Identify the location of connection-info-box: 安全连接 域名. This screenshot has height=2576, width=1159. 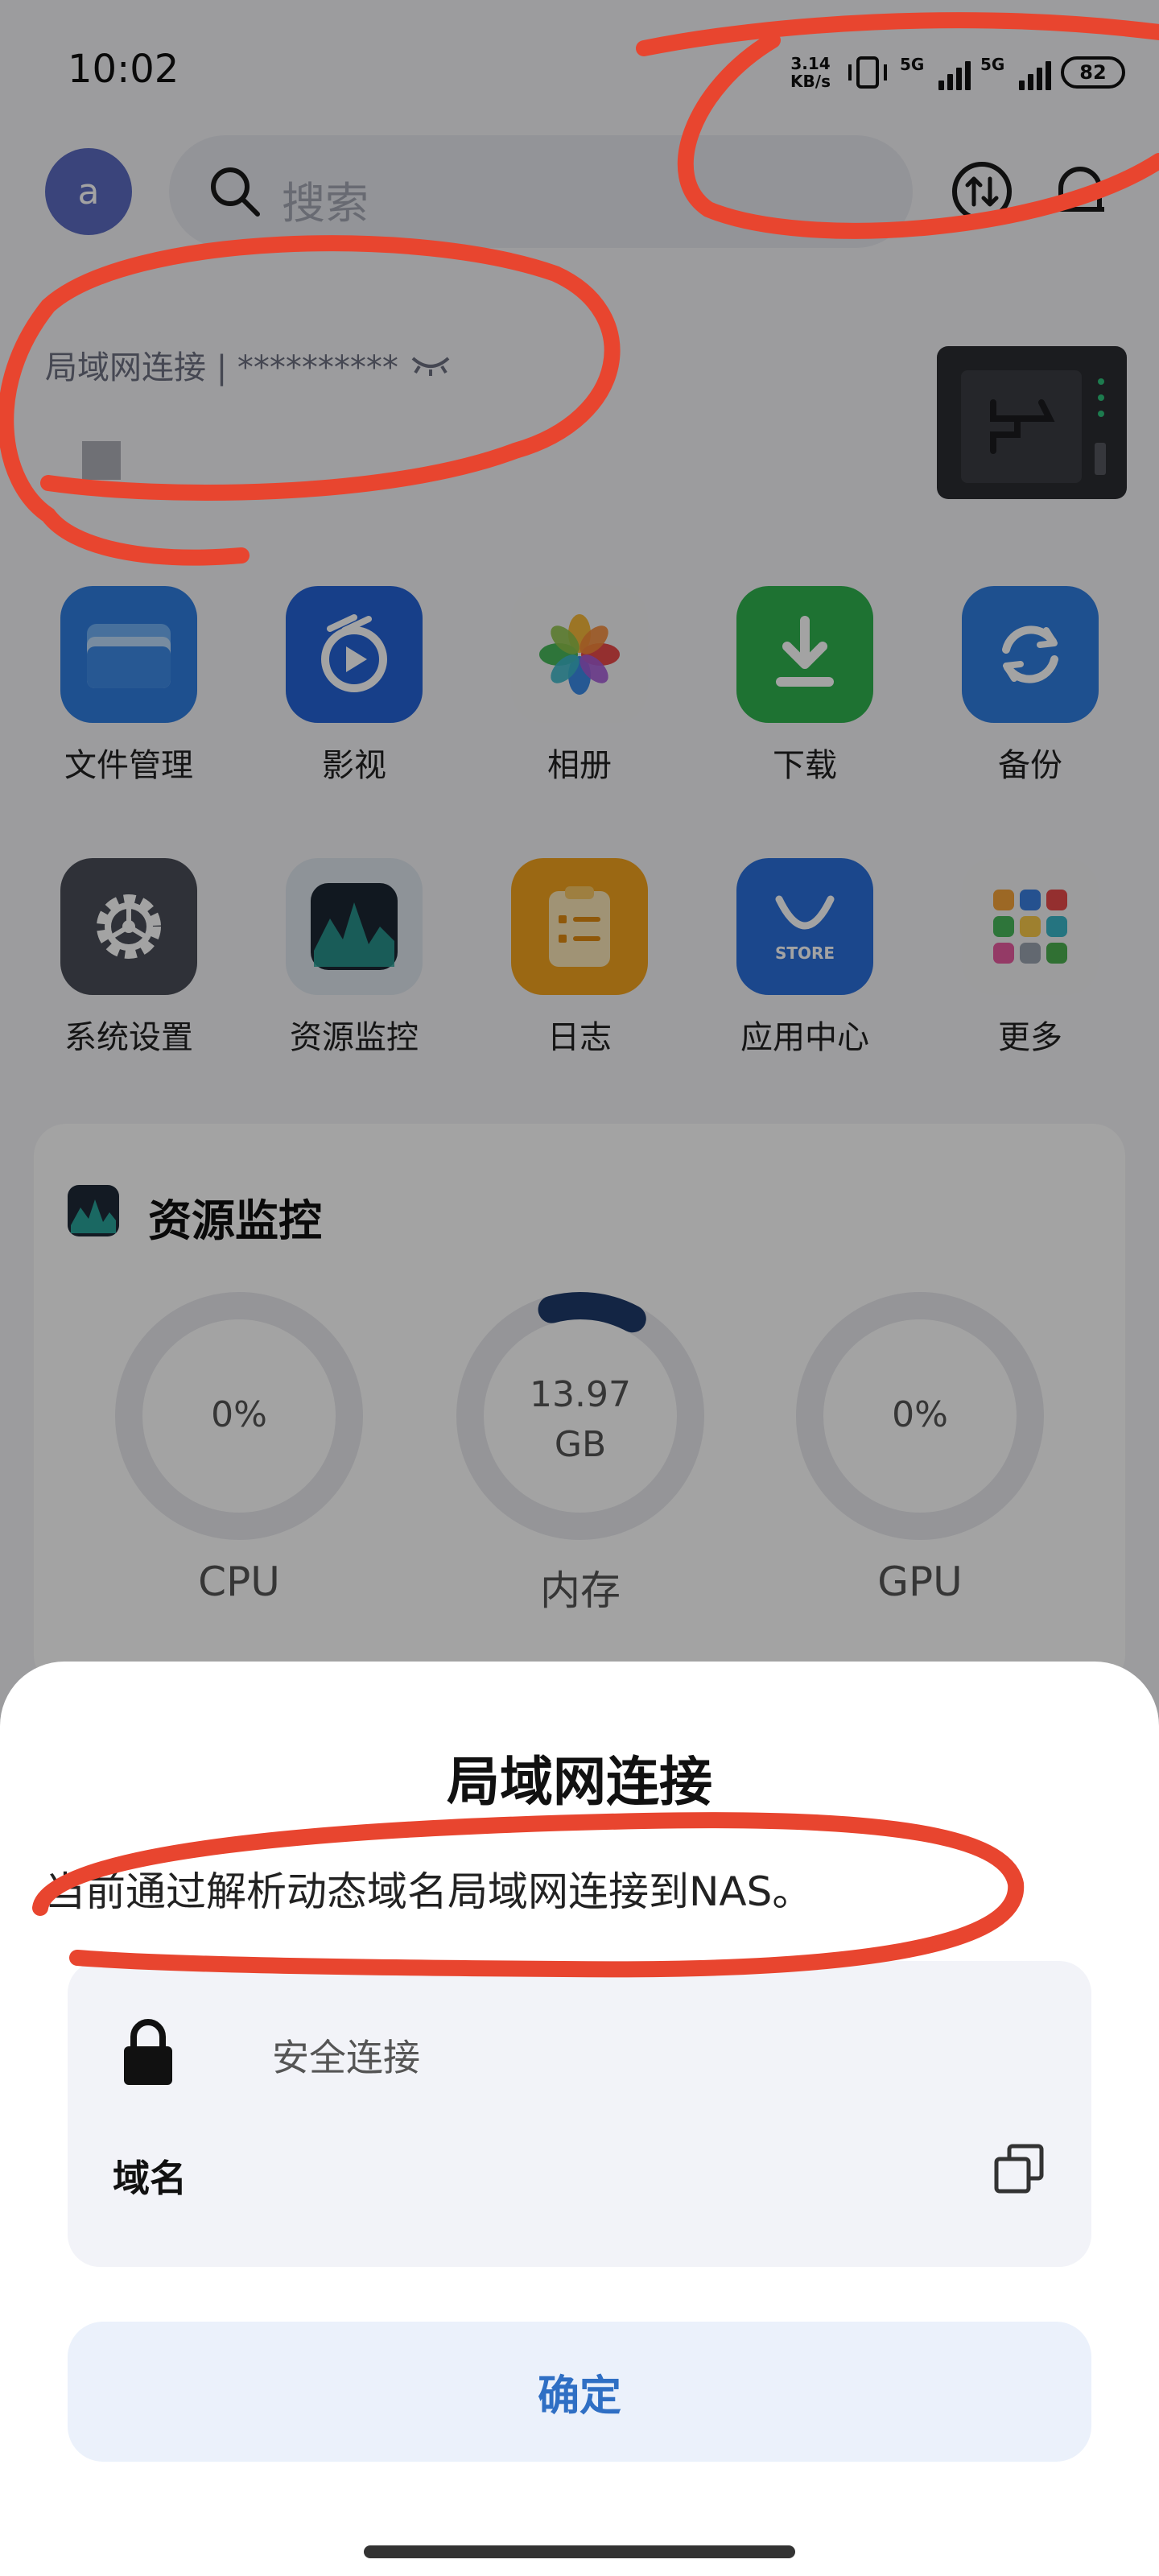
(579, 2114).